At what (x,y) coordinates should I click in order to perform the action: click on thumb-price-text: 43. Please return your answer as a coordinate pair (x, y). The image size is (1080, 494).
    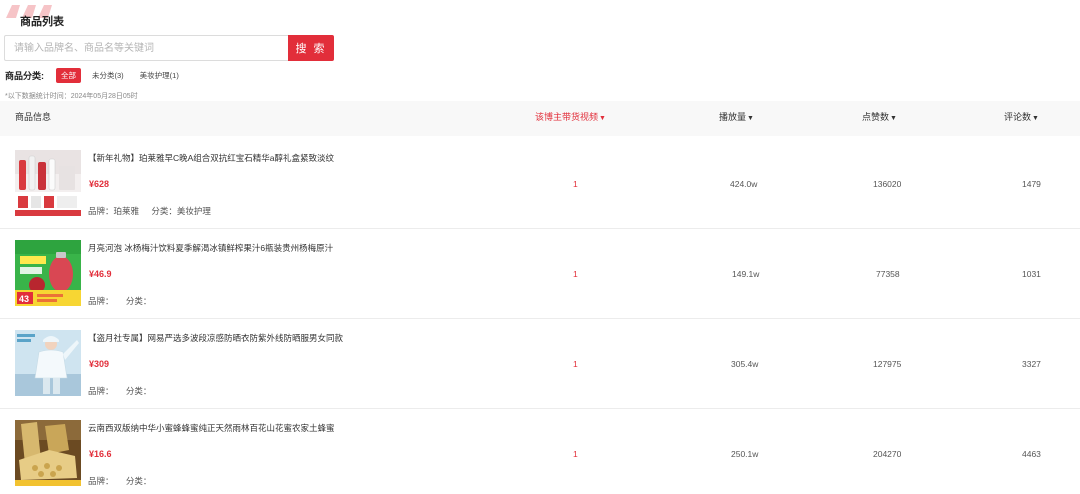
    Looking at the image, I should click on (24, 299).